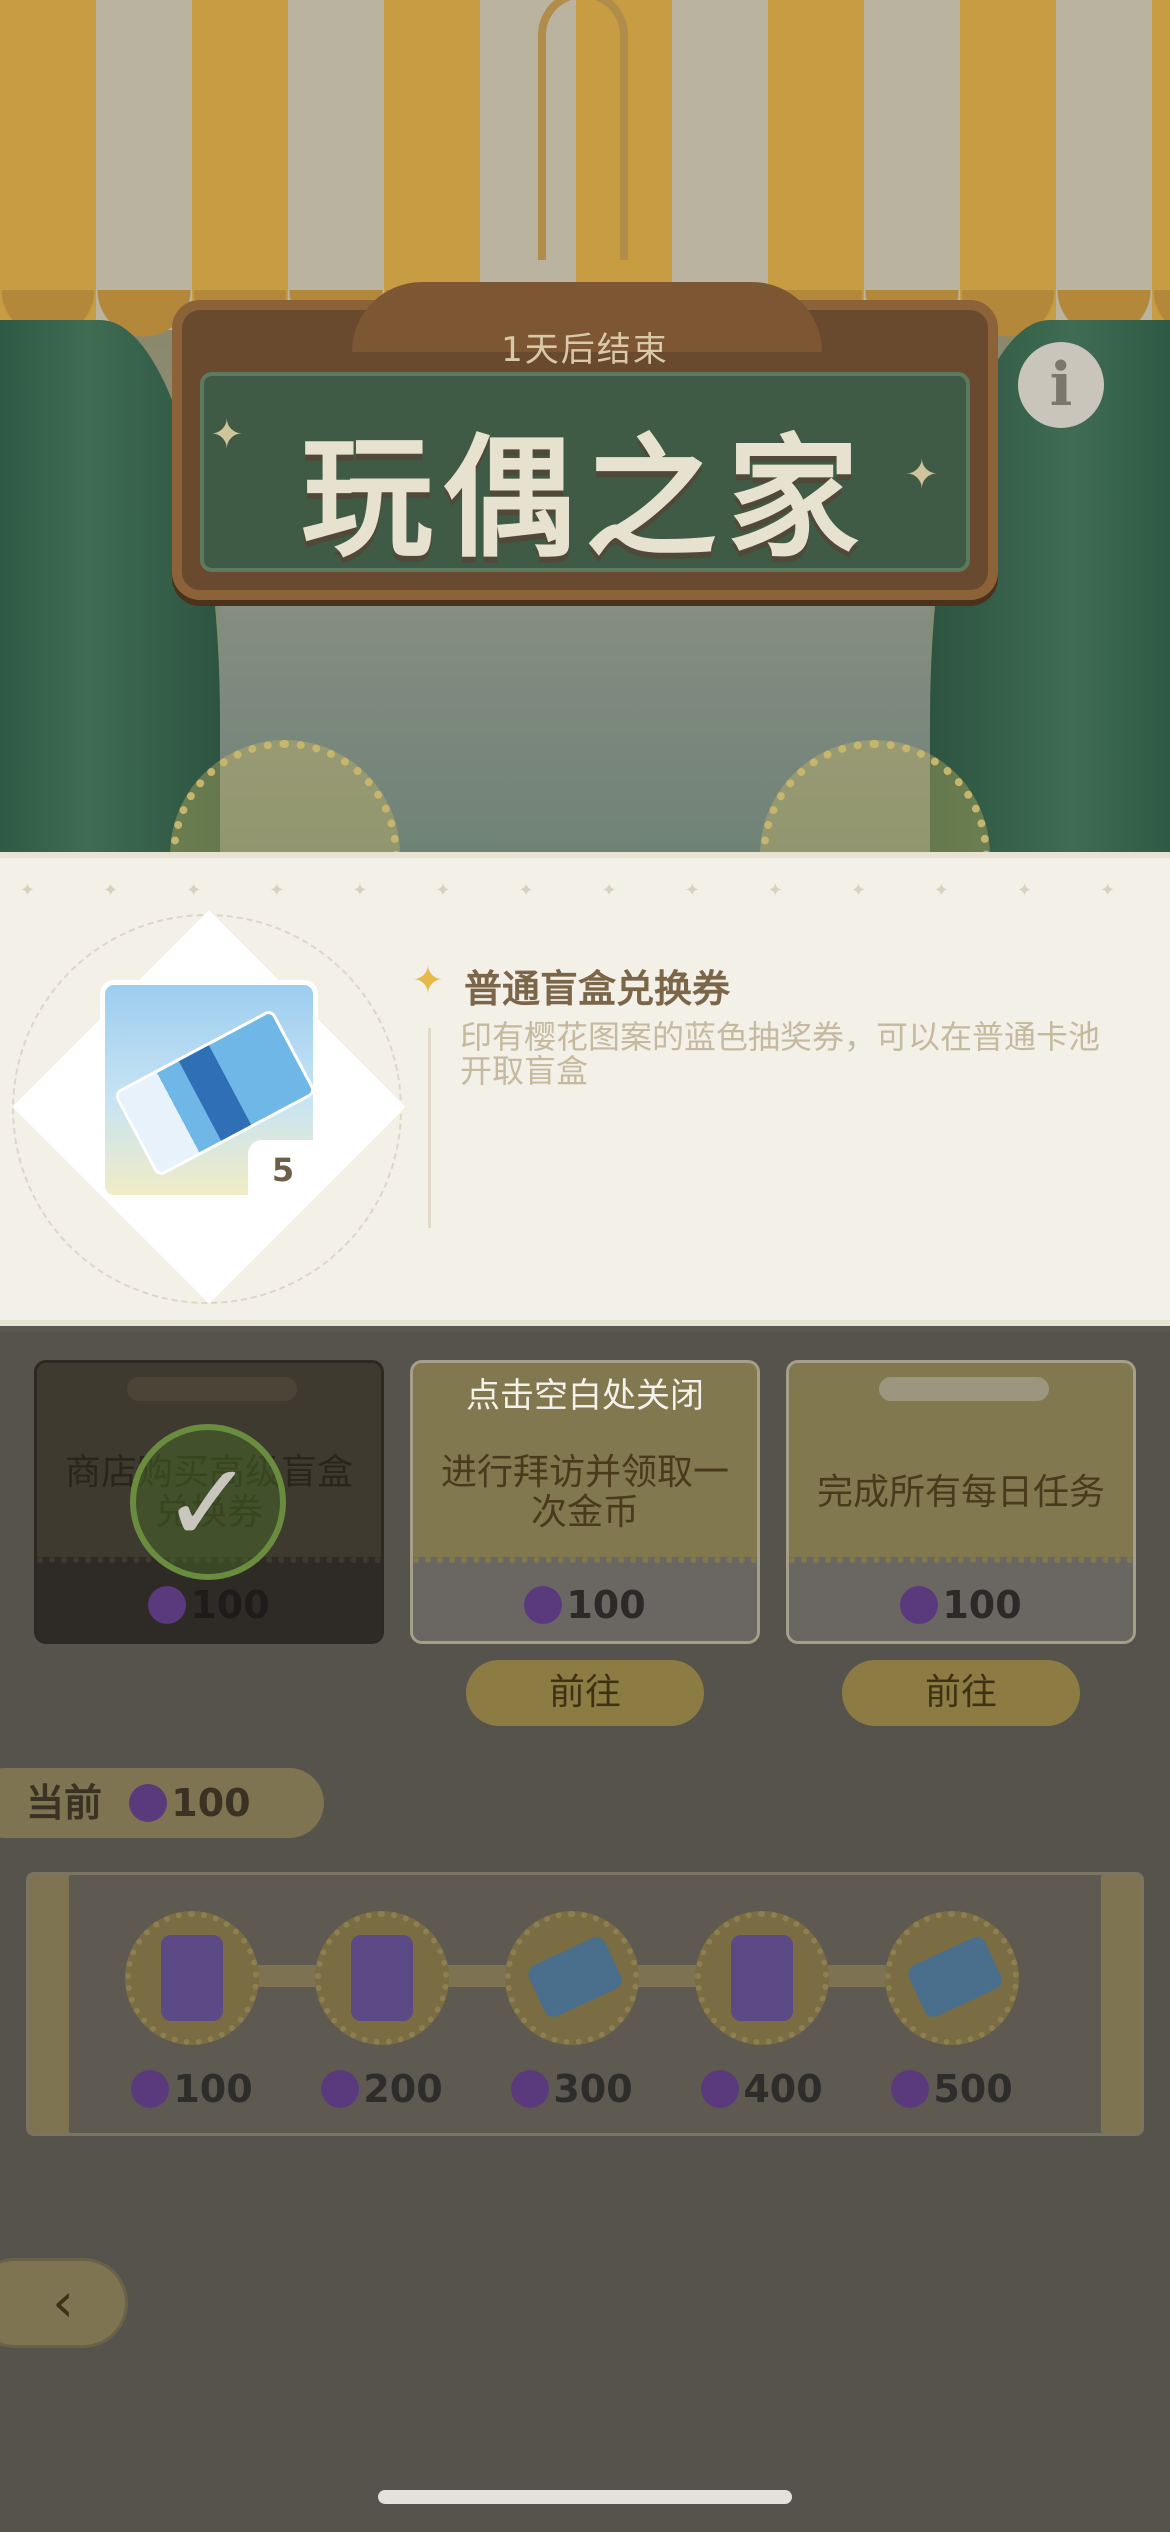  Describe the element at coordinates (211, 1803) in the screenshot. I see `current-value: 100` at that location.